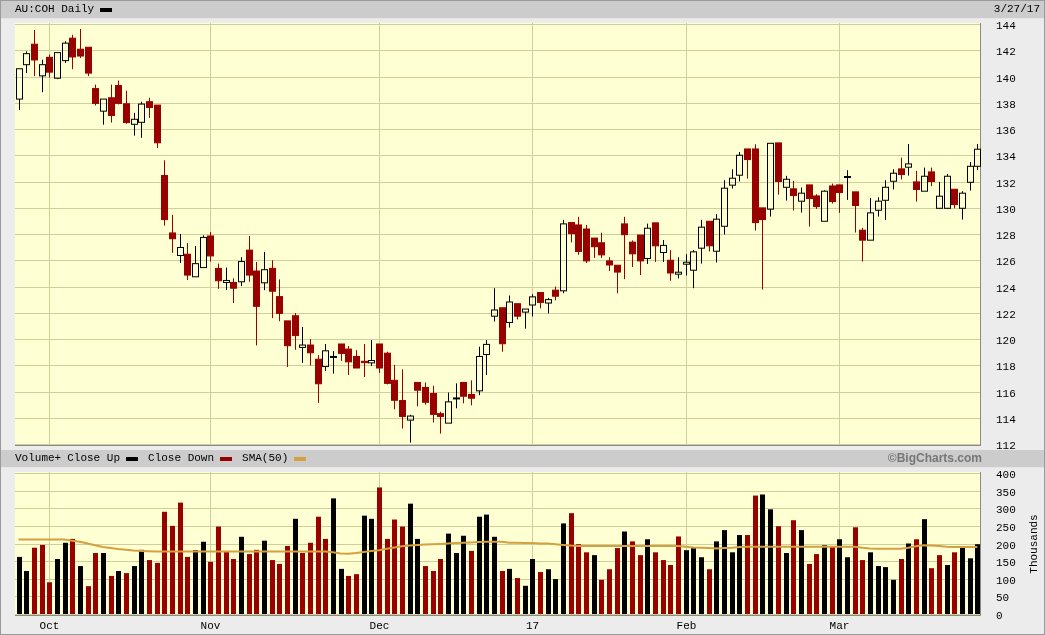  What do you see at coordinates (1006, 393) in the screenshot?
I see `axis-label: 116` at bounding box center [1006, 393].